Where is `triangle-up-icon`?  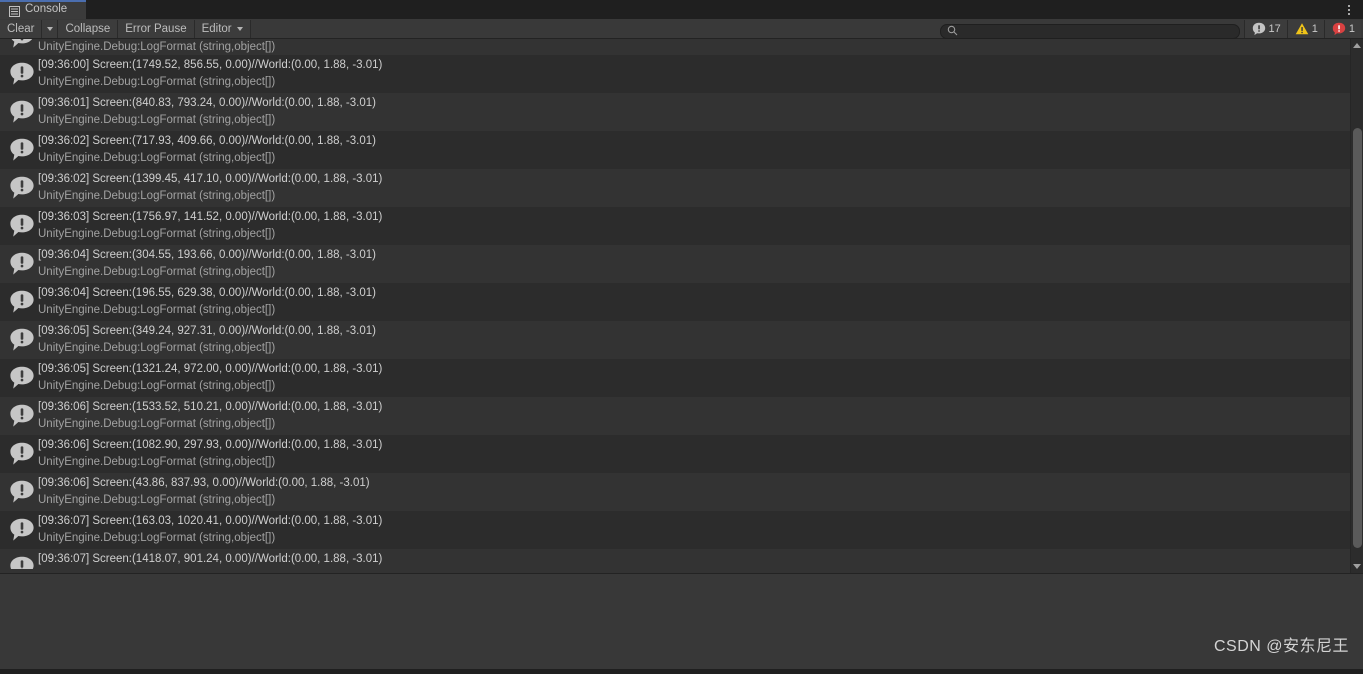
triangle-up-icon is located at coordinates (1357, 45).